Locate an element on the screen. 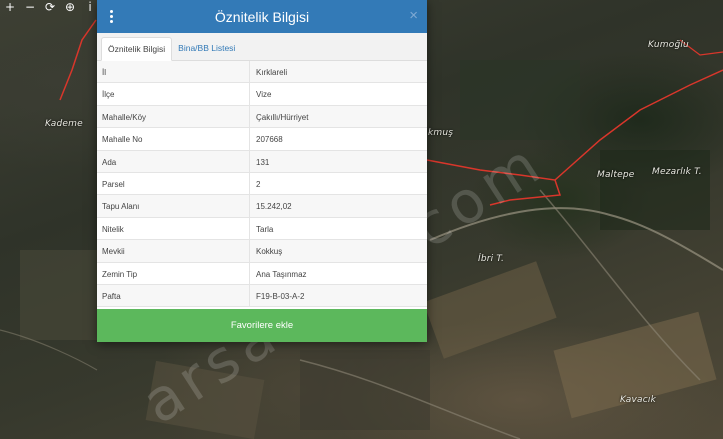  dialog-tabs: Öznitelik Bilgisi Bina/BB Listesi is located at coordinates (262, 47).